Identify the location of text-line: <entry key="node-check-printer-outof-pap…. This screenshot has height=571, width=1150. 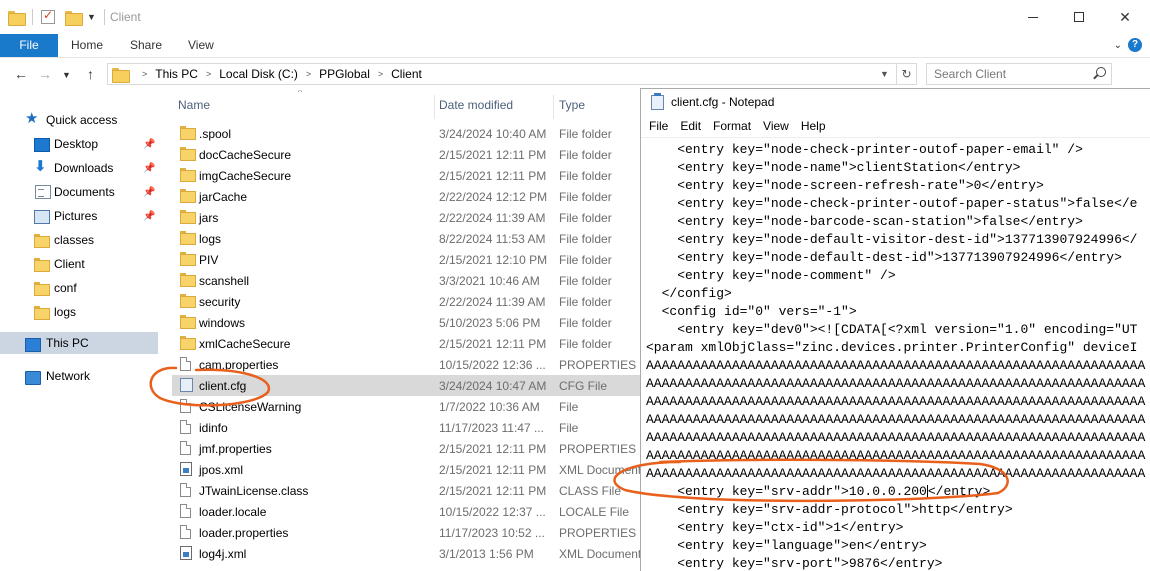
(892, 203).